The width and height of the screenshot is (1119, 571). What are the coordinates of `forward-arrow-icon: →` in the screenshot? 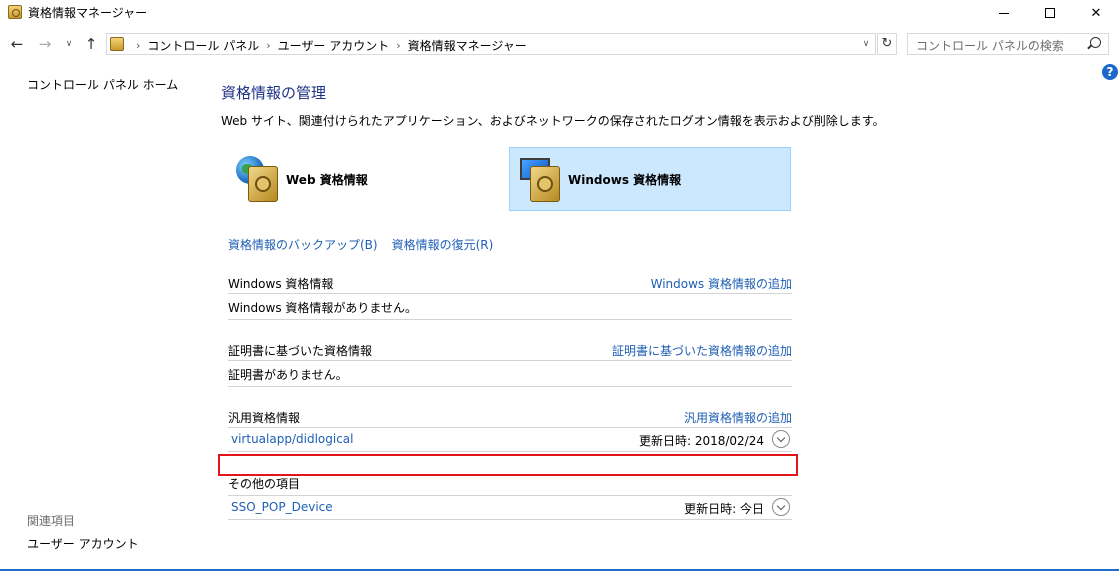 It's located at (45, 44).